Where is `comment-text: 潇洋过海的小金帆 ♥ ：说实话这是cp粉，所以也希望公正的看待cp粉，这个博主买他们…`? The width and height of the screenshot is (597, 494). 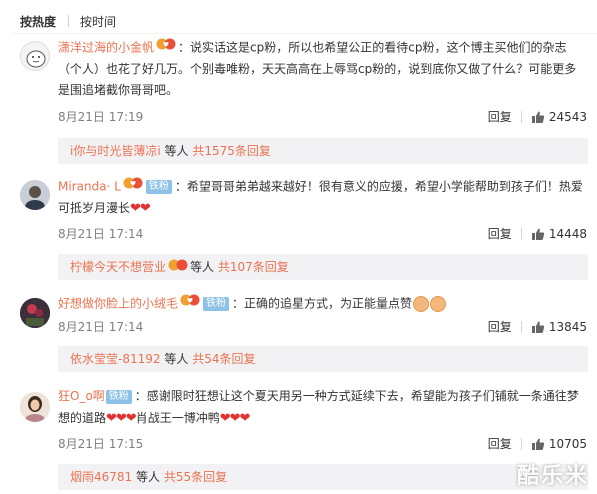 comment-text: 潇洋过海的小金帆 ♥ ：说实话这是cp粉，所以也希望公正的看待cp粉，这个博主买他们… is located at coordinates (323, 69).